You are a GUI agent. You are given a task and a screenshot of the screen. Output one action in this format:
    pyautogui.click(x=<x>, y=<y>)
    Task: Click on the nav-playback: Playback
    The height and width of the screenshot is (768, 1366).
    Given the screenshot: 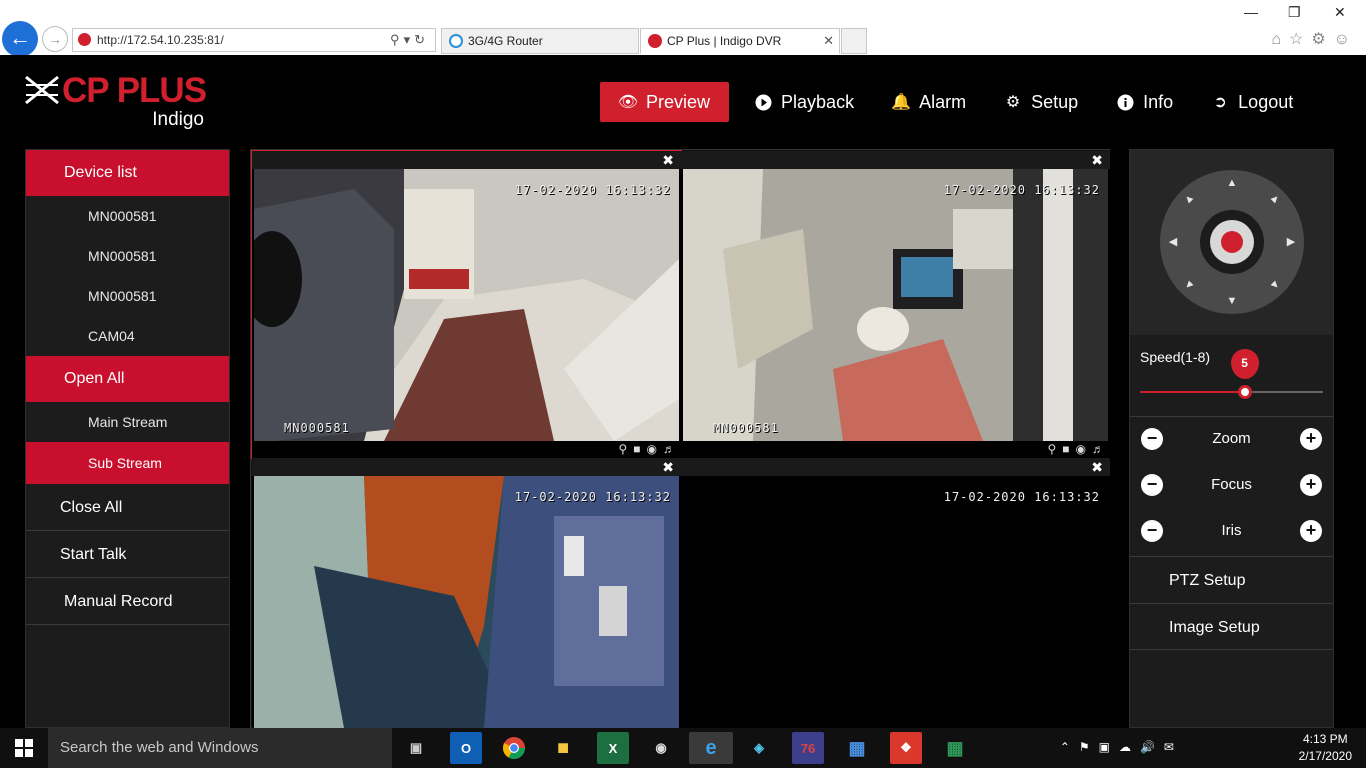 What is the action you would take?
    pyautogui.click(x=804, y=102)
    